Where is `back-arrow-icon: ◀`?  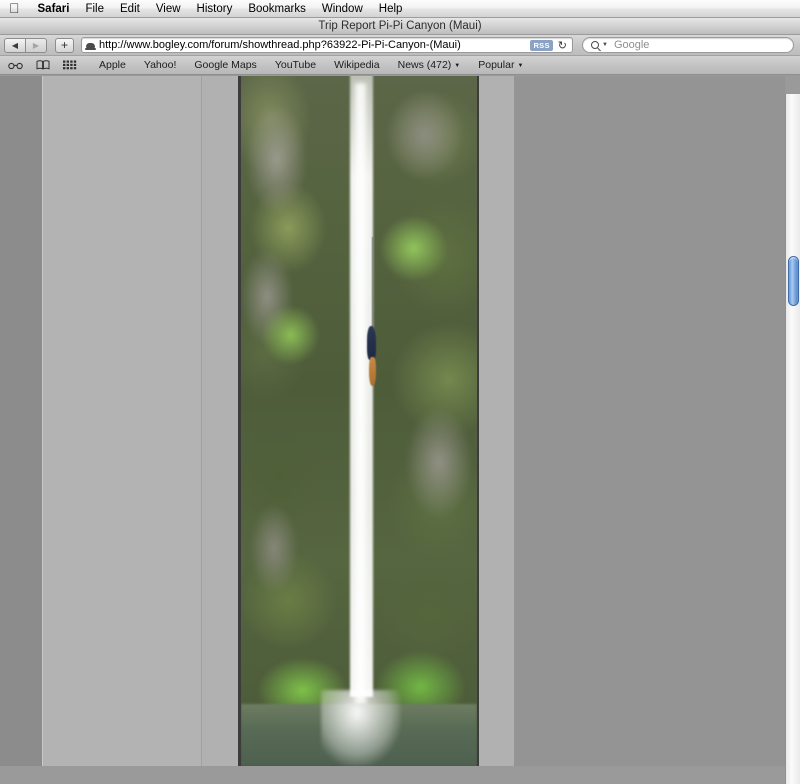
back-arrow-icon: ◀ is located at coordinates (15, 45).